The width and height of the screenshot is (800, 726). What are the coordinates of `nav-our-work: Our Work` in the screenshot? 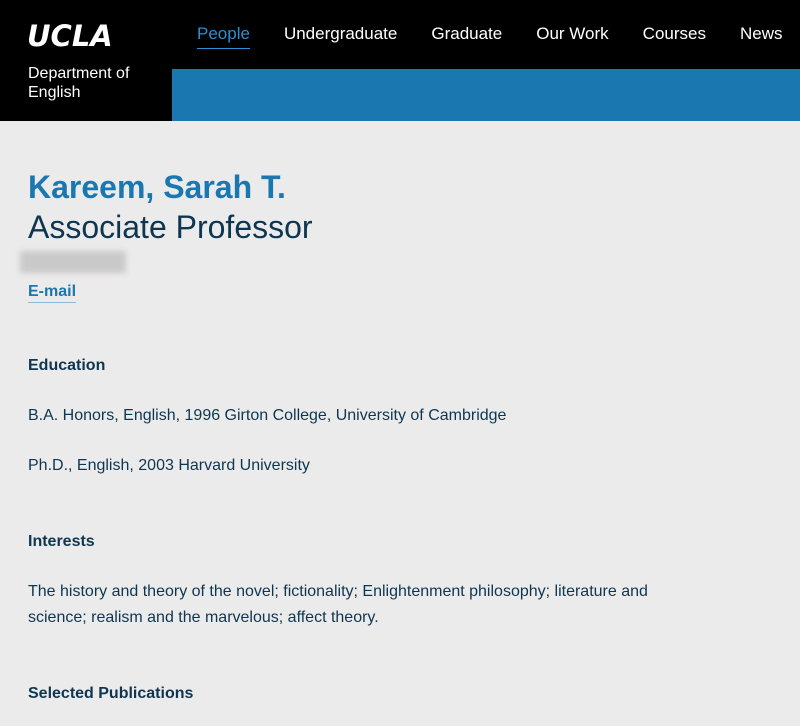 It's located at (572, 36).